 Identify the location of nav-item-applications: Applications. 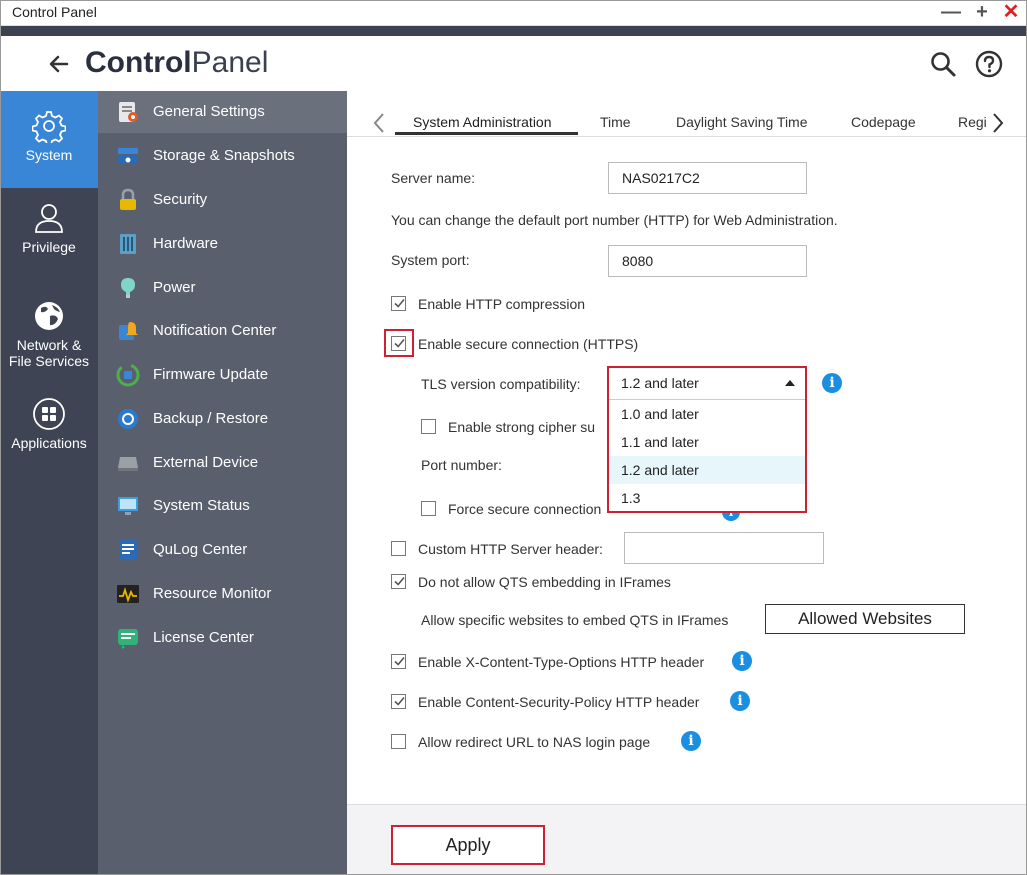
(49, 437).